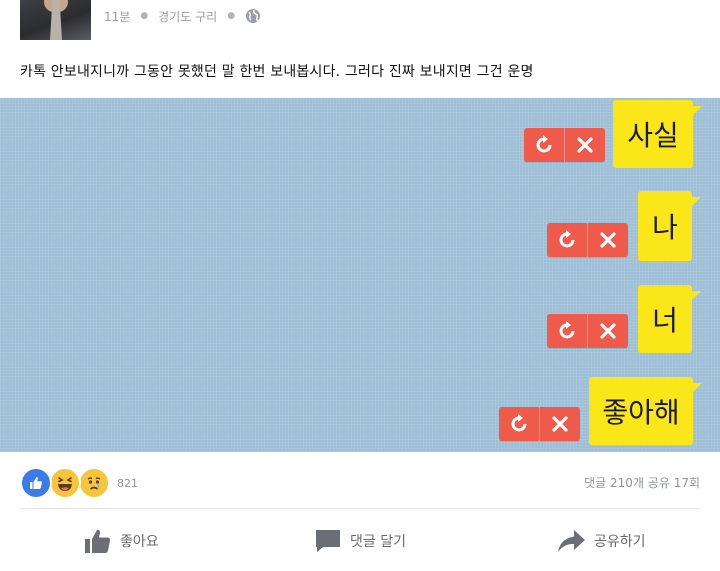 This screenshot has height=571, width=720. I want to click on comment-button: 댓글 달기, so click(360, 541).